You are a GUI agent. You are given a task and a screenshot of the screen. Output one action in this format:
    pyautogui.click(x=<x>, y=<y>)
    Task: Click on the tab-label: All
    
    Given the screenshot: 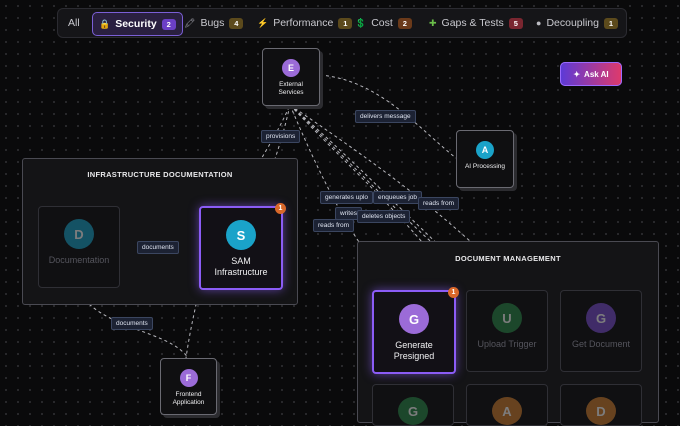 What is the action you would take?
    pyautogui.click(x=74, y=23)
    